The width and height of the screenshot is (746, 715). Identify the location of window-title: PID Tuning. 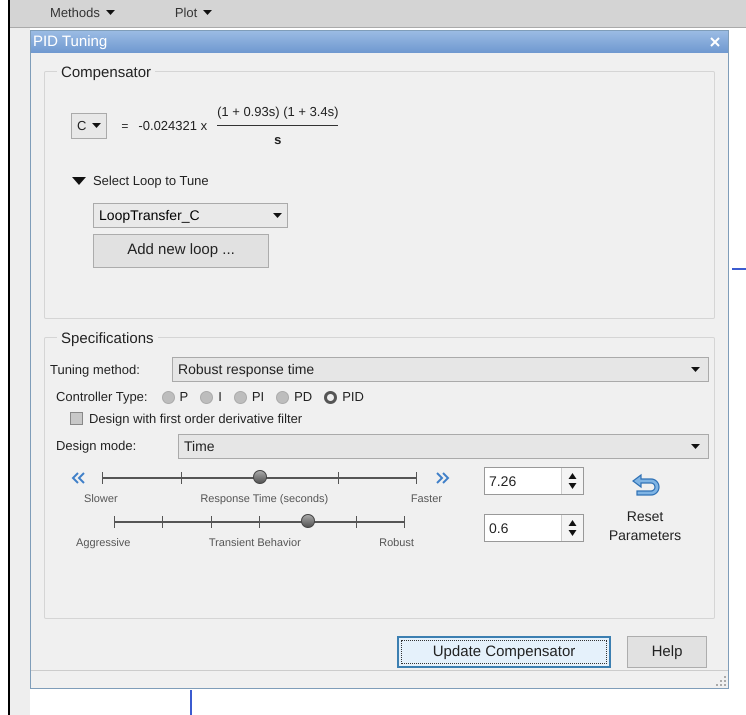
(70, 42).